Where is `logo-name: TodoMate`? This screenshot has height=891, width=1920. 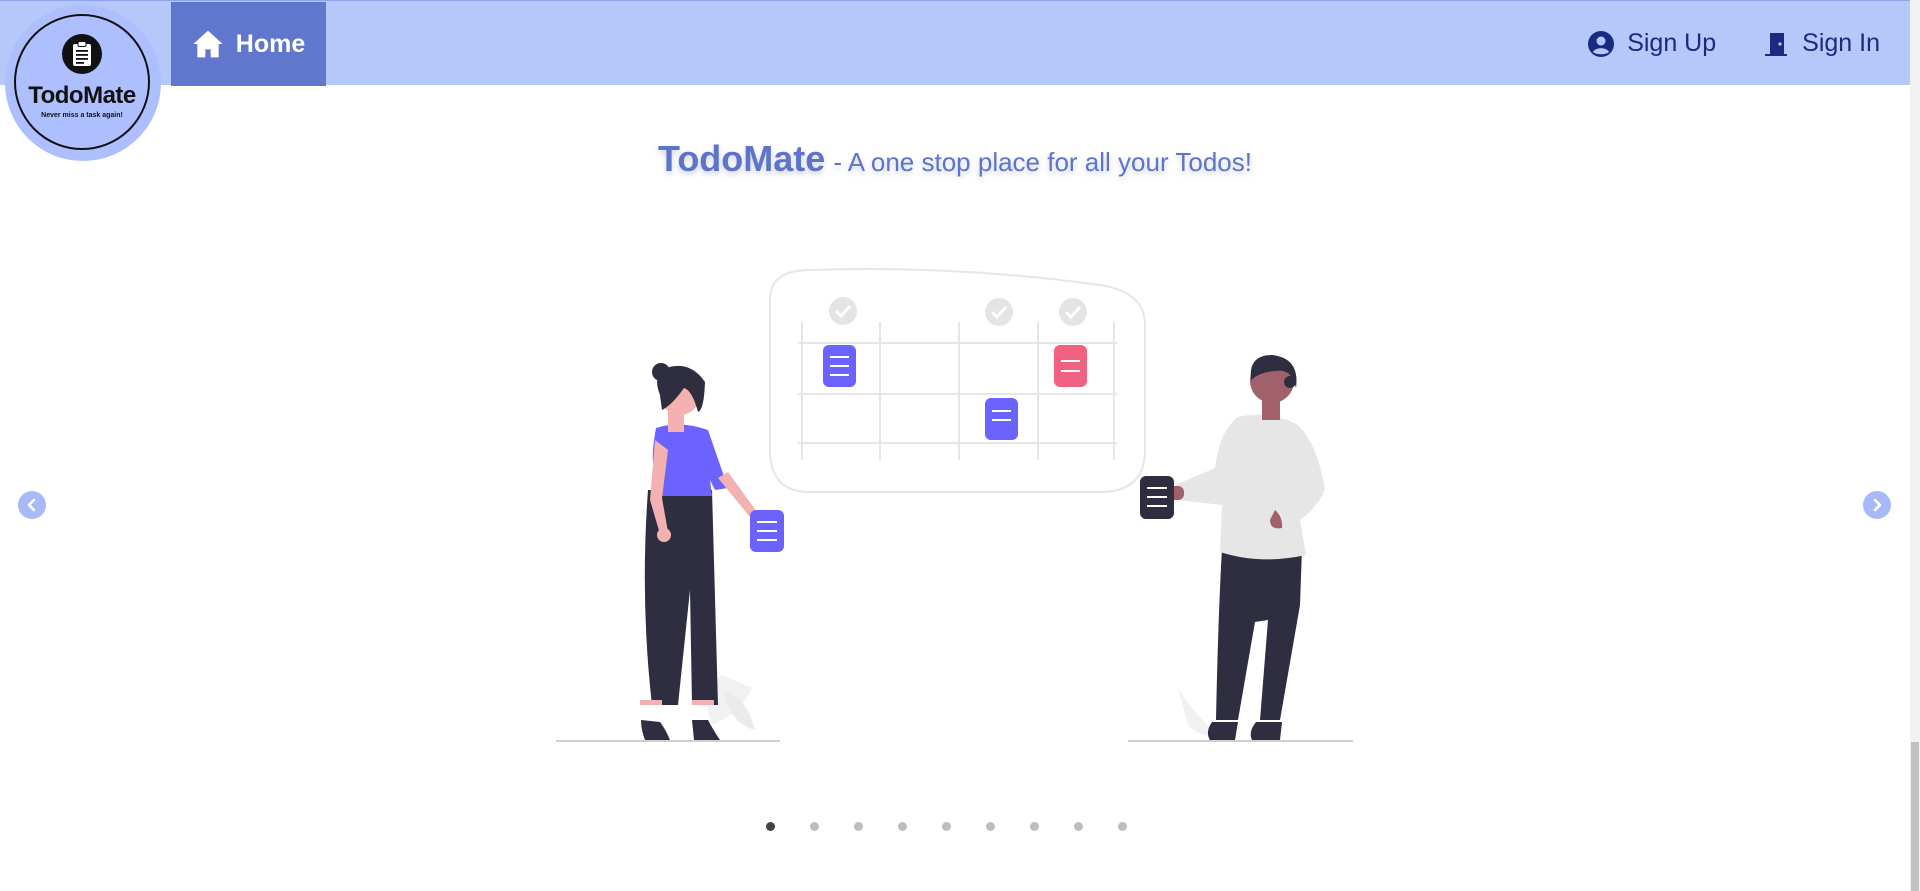
logo-name: TodoMate is located at coordinates (82, 95).